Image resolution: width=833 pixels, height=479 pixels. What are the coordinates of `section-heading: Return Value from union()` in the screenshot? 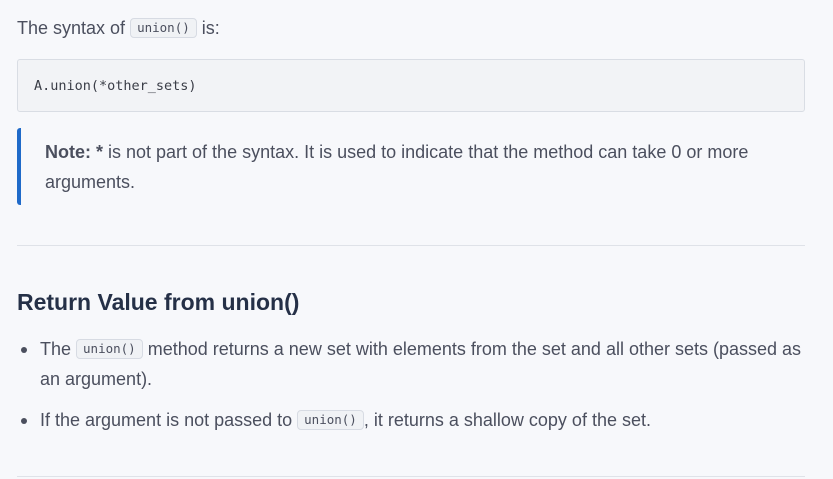 It's located at (158, 302).